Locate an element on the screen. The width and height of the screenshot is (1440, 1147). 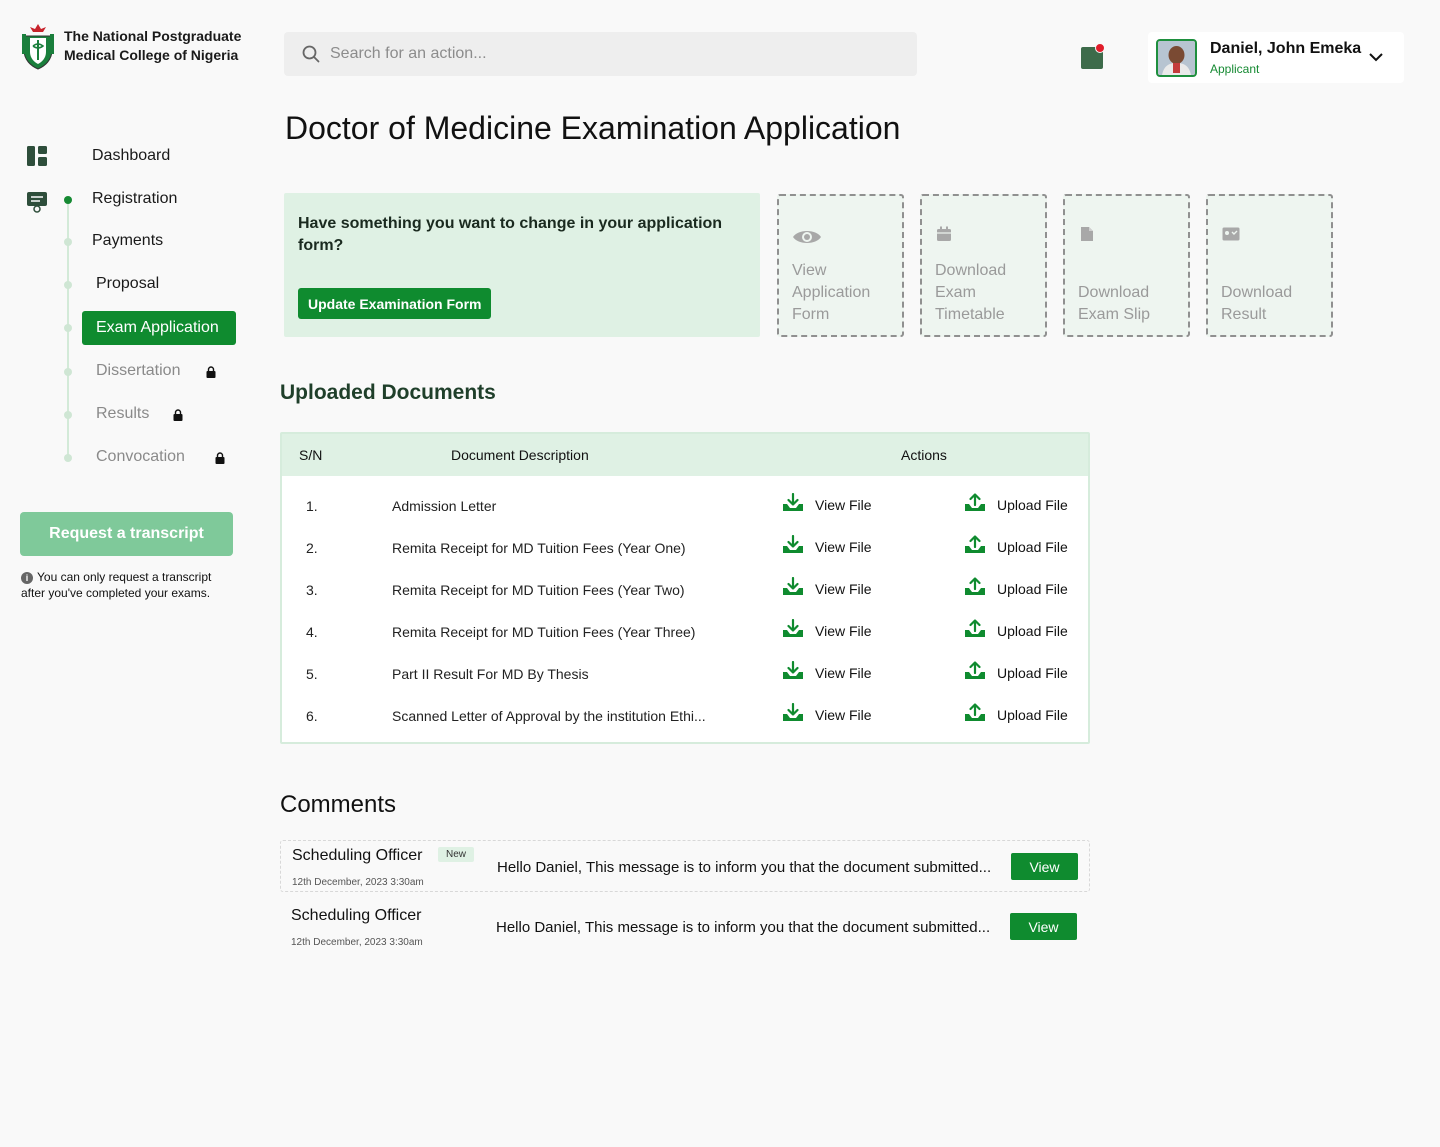
sidebar-item-registration: Registration is located at coordinates (134, 199).